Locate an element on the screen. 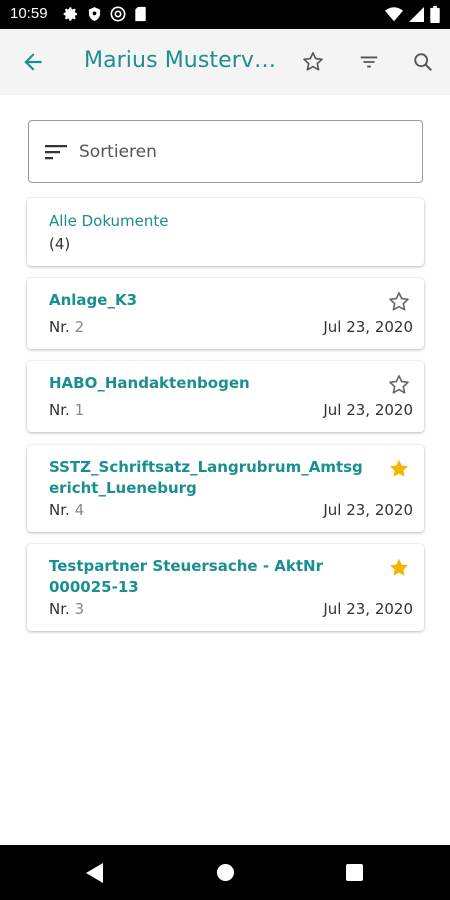 Image resolution: width=450 pixels, height=900 pixels. system-navigation-bar is located at coordinates (225, 872).